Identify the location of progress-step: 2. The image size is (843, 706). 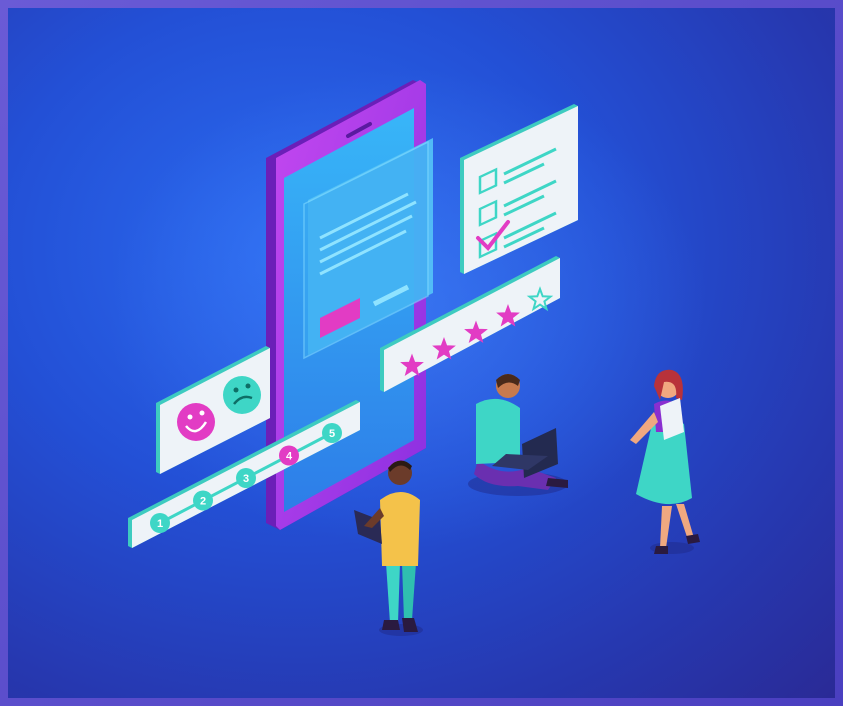
(203, 500).